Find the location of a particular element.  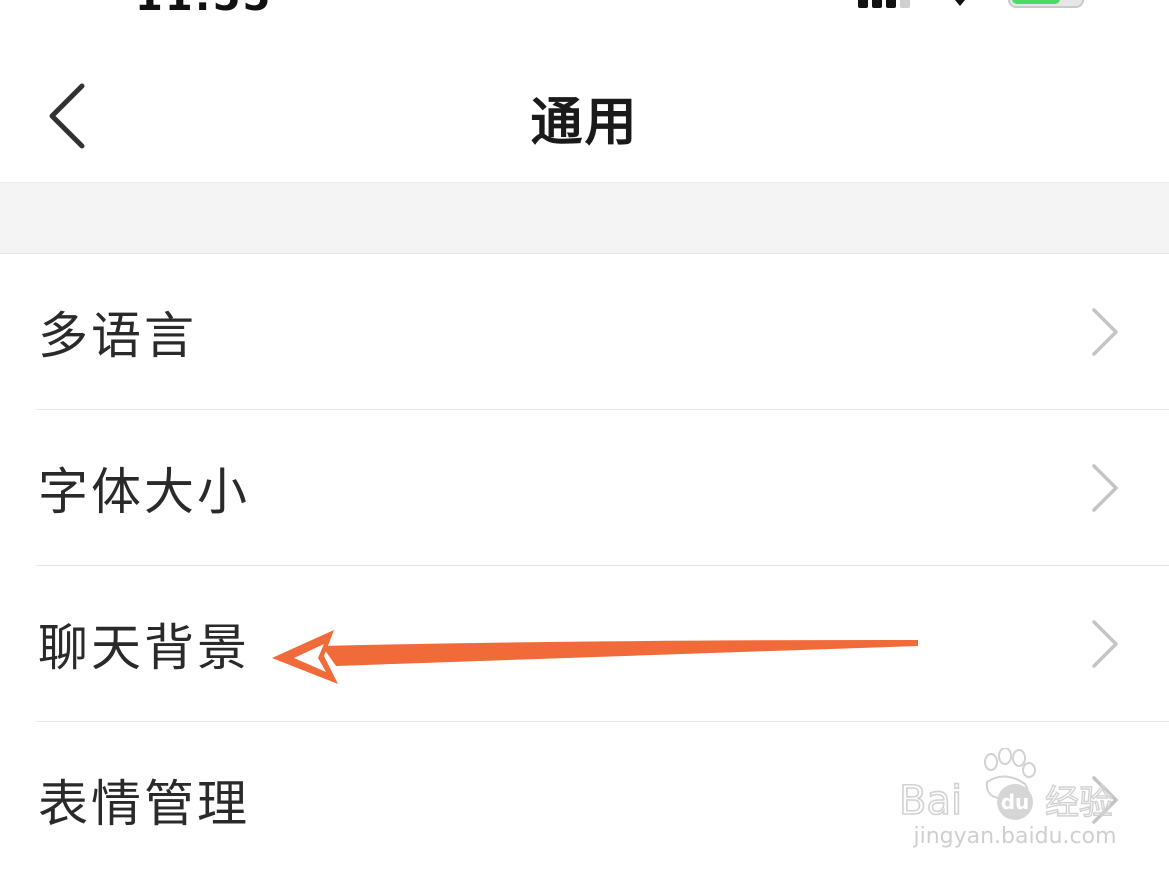

settings-item-label: 表情管理 is located at coordinates (144, 804).